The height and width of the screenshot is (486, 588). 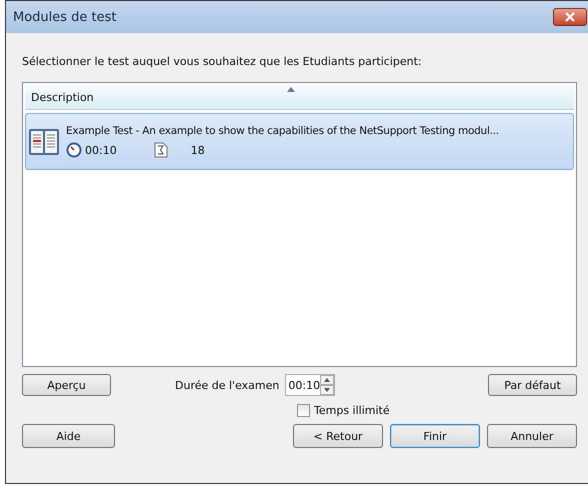 What do you see at coordinates (299, 141) in the screenshot?
I see `test-item: Example Test - An example to show the capabilities of the NetSupport Testing modul... 00:10 18` at bounding box center [299, 141].